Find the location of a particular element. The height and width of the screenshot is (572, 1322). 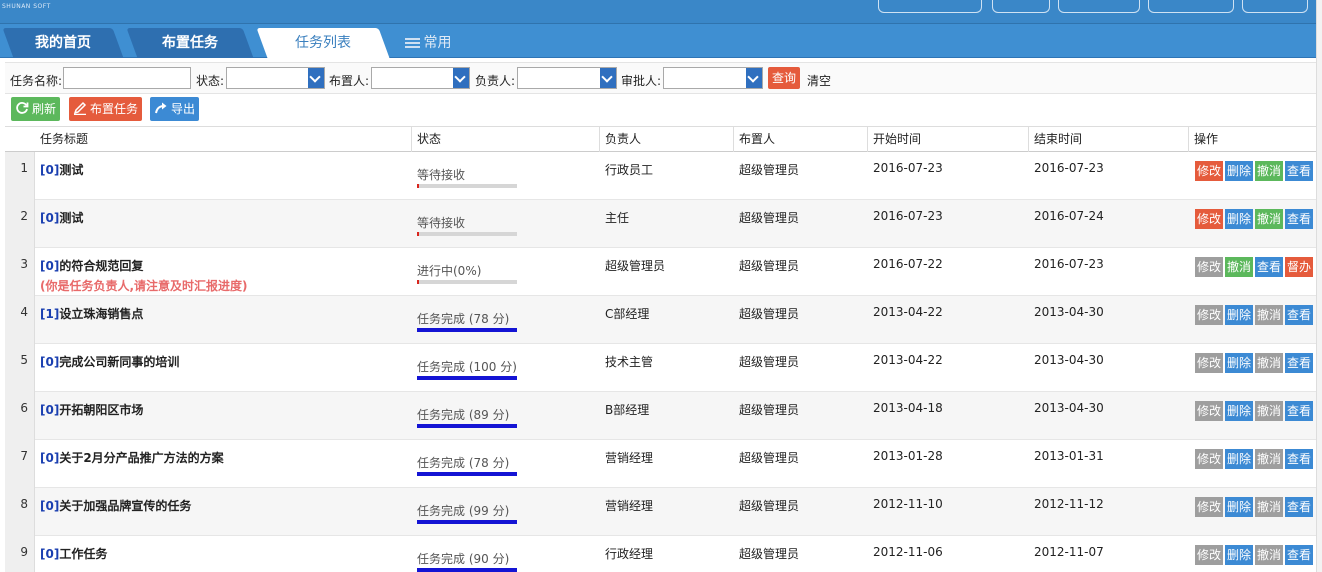

start-date-cell: 2013-04-18 is located at coordinates (908, 408).